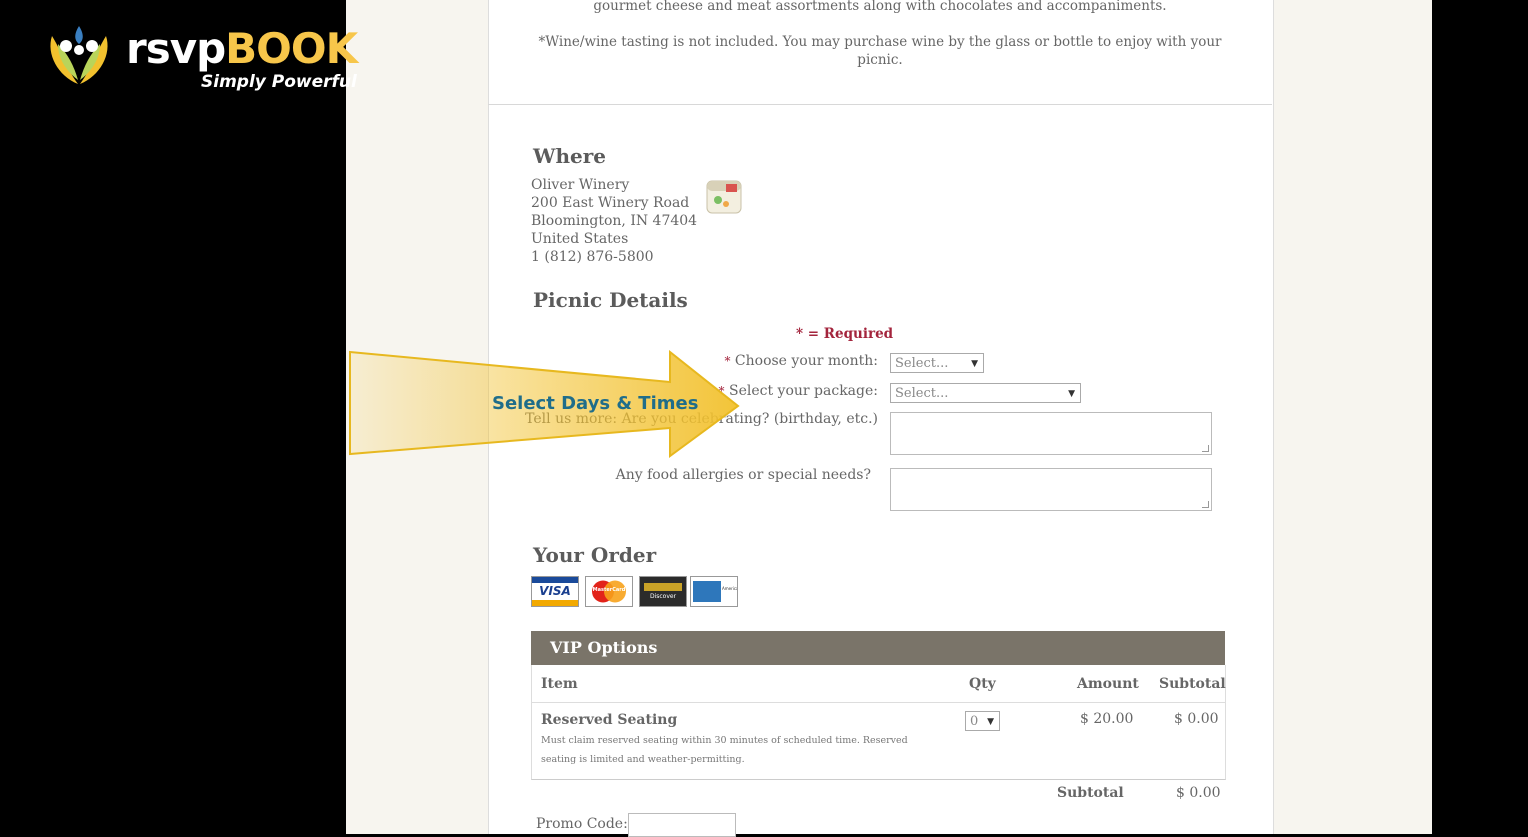  I want to click on calendar-icon, so click(724, 197).